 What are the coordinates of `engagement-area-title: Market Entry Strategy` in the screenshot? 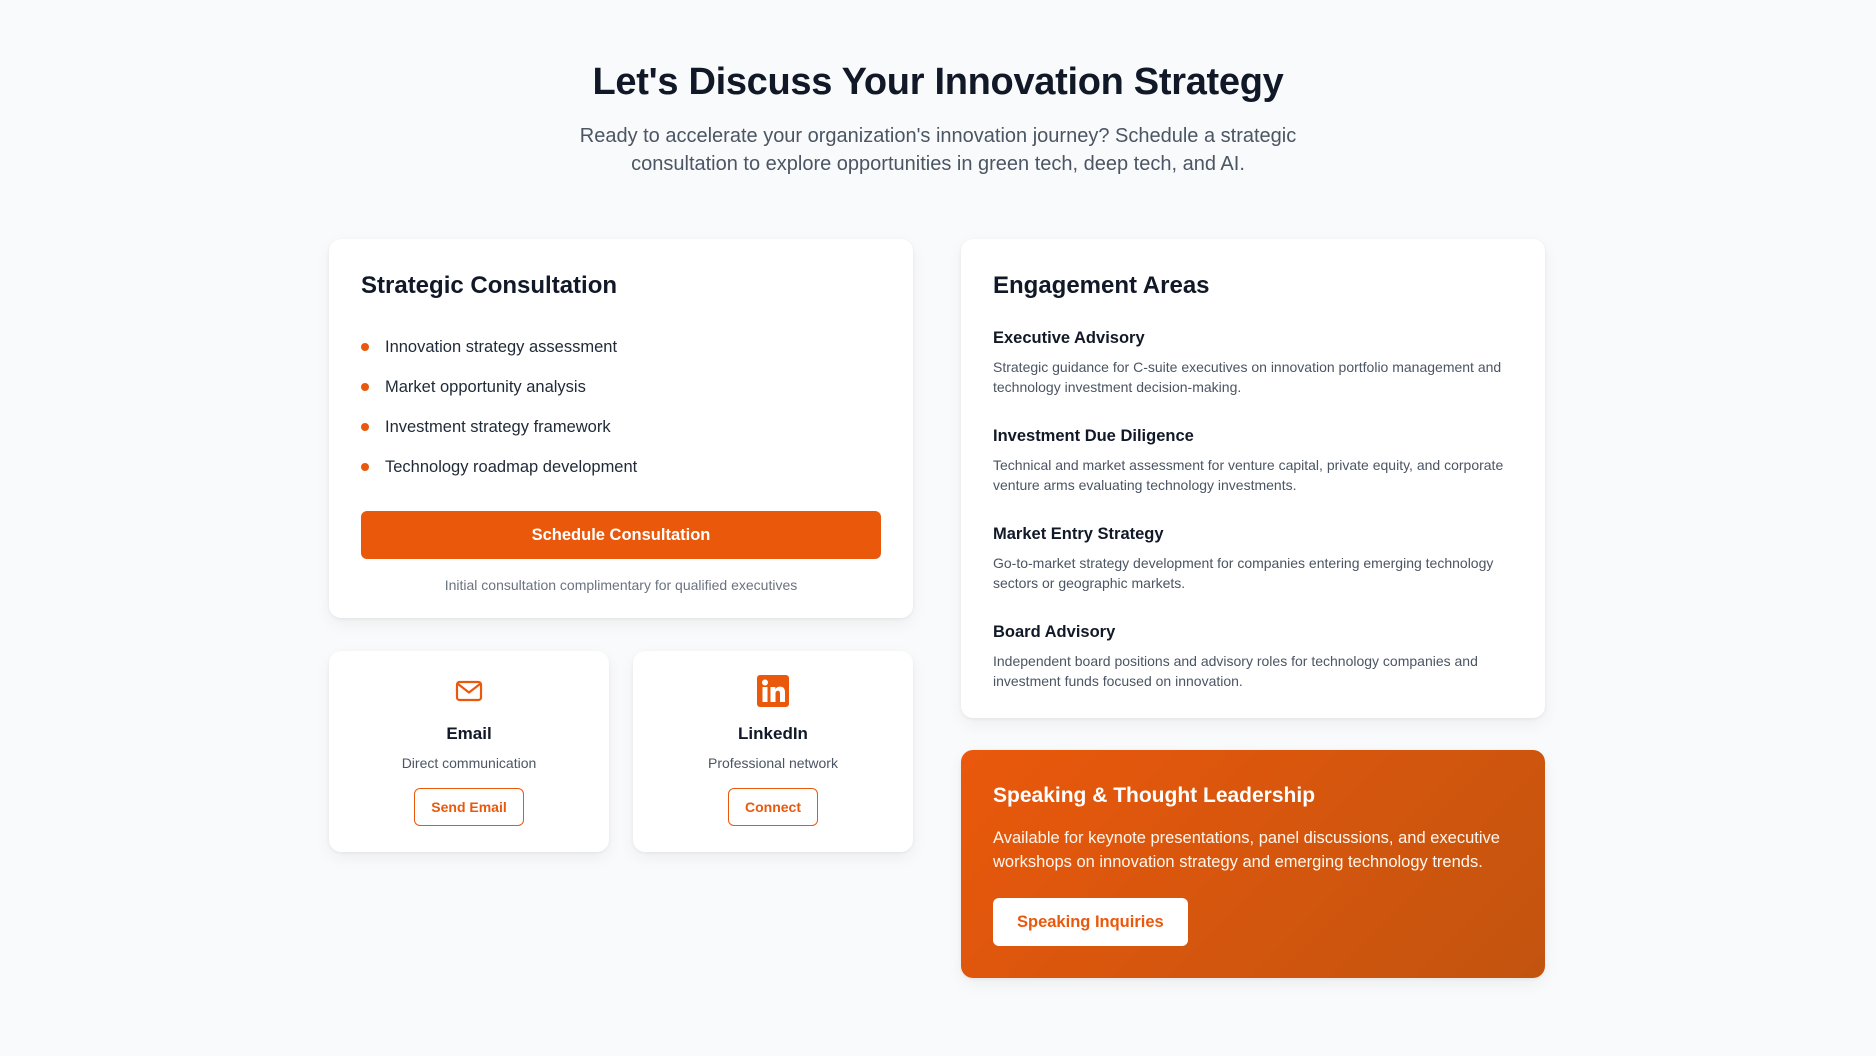 It's located at (1078, 534).